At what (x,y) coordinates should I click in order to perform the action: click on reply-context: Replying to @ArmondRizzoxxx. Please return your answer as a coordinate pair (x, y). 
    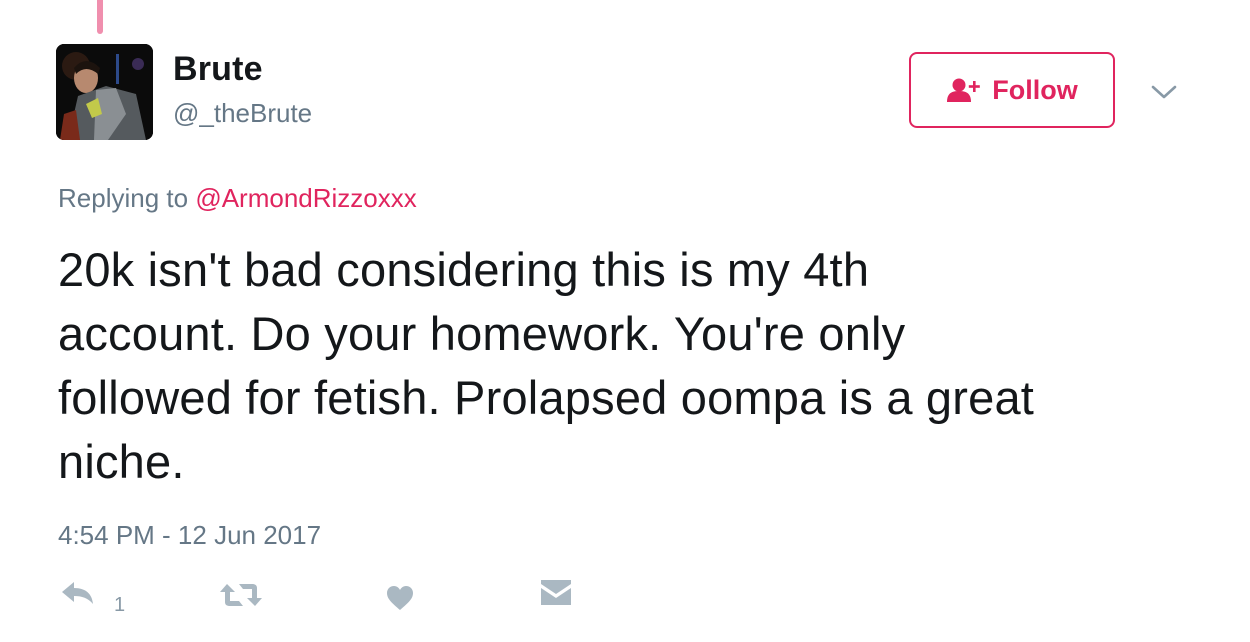
    Looking at the image, I should click on (237, 198).